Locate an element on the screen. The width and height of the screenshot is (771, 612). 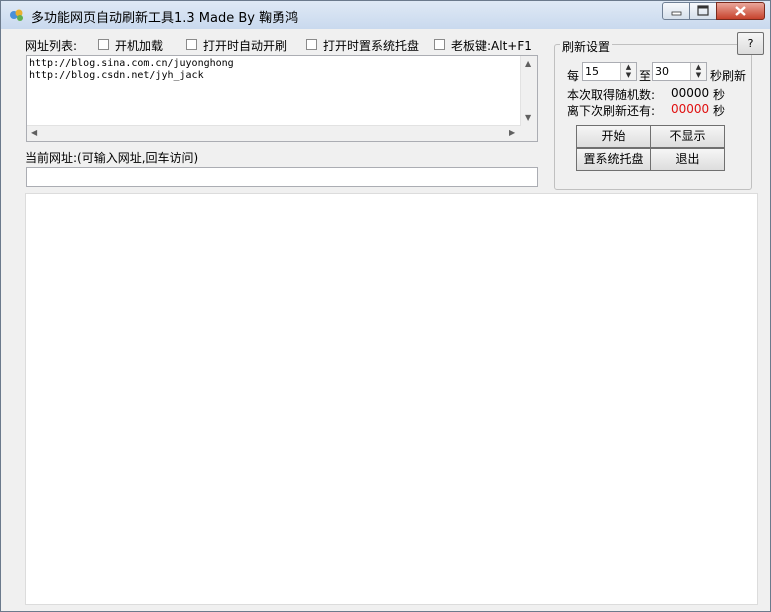
minimize-button is located at coordinates (676, 11).